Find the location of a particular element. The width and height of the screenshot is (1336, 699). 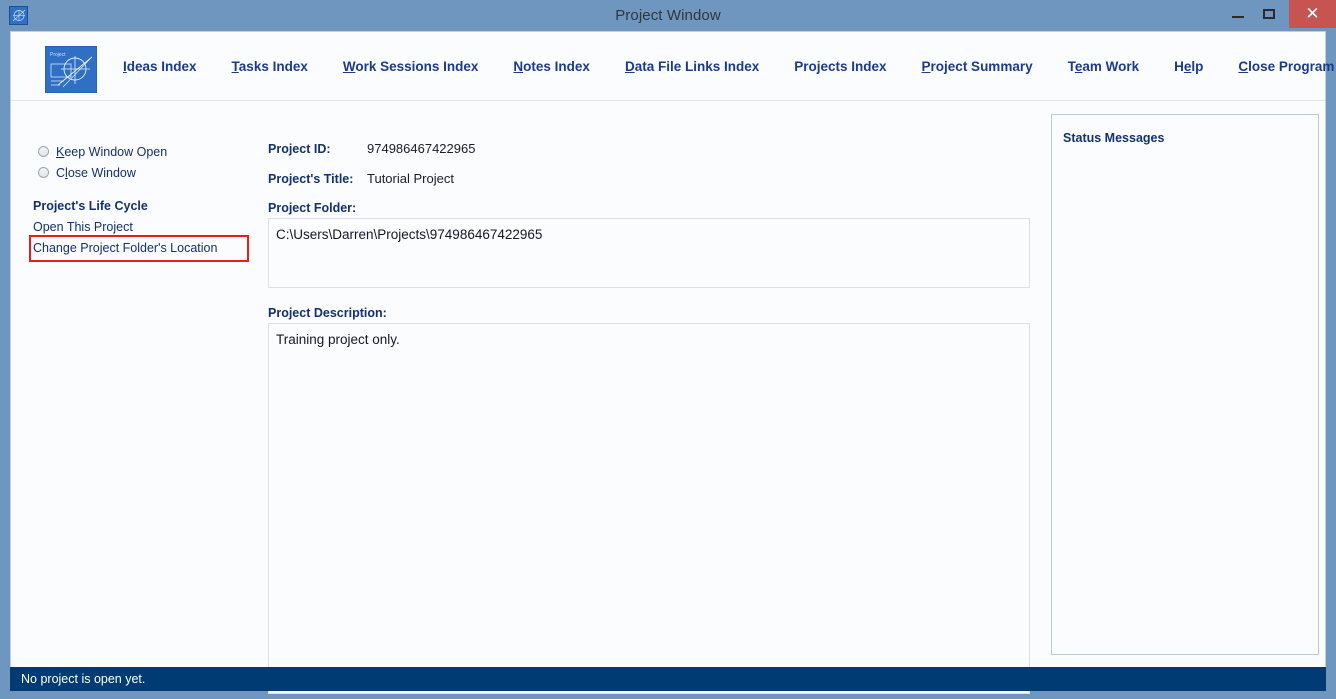

menu-item-work-sessions-index: Work Sessions Index is located at coordinates (411, 66).